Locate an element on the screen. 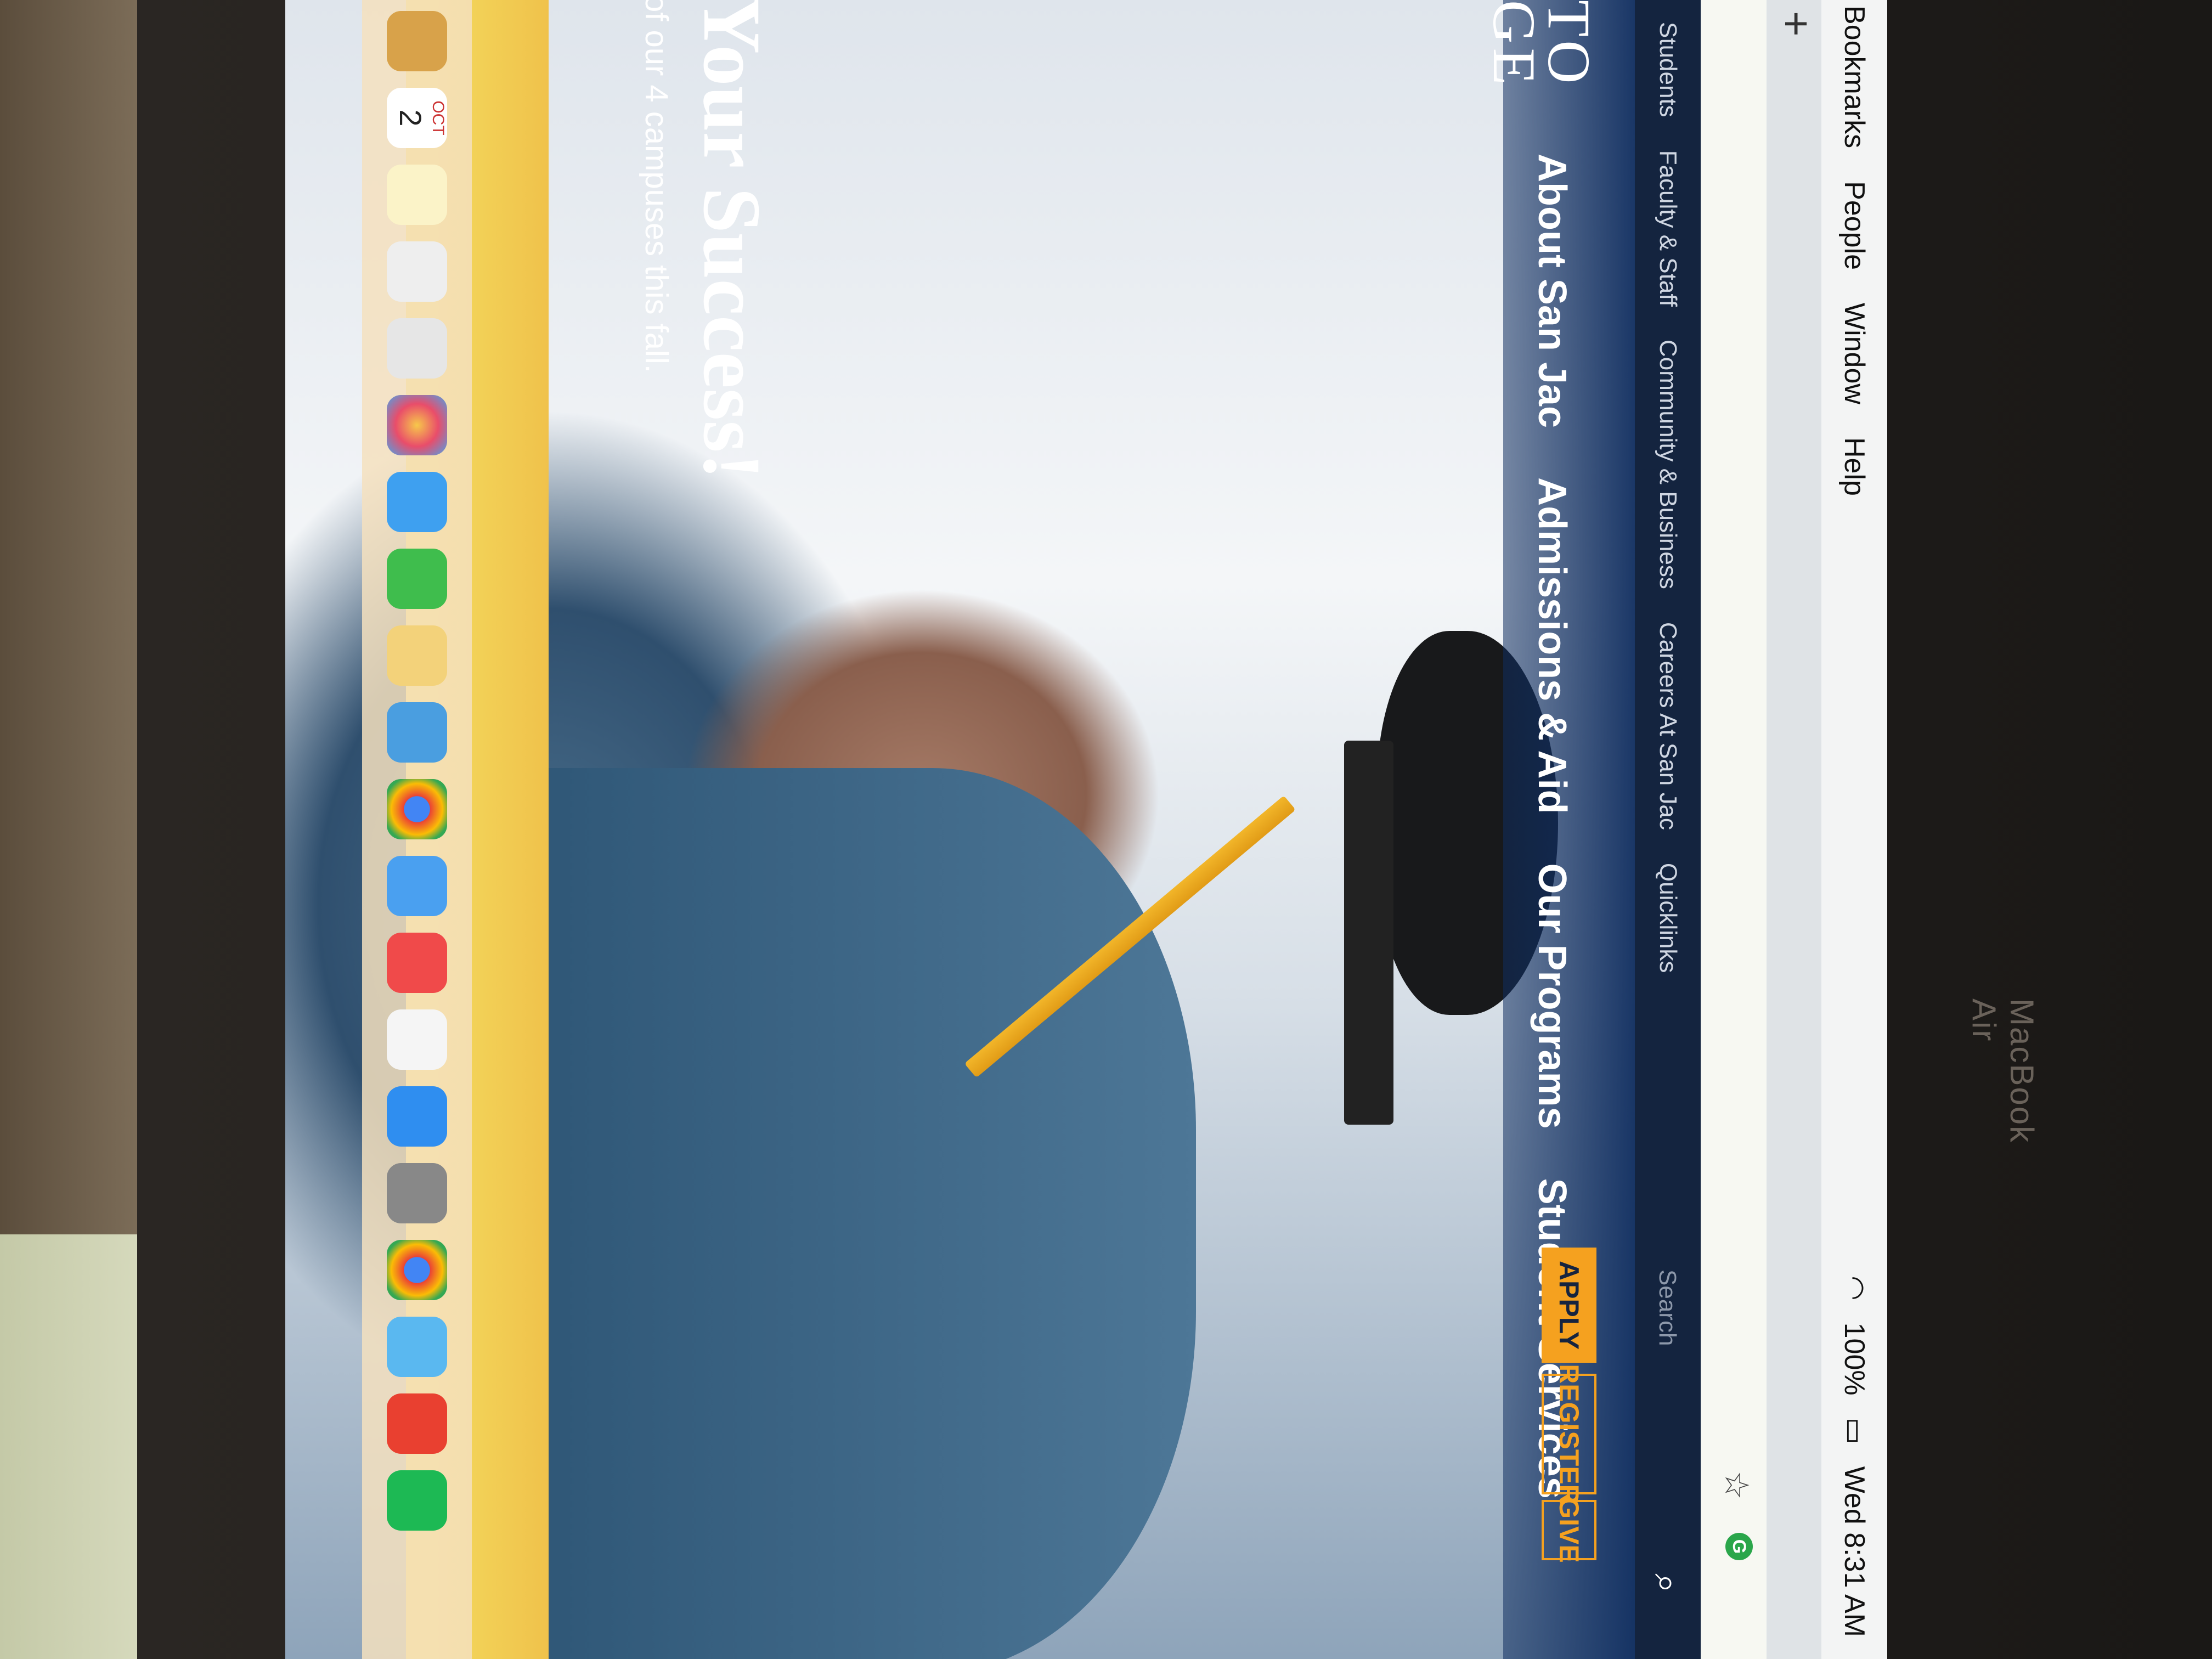 Image resolution: width=2212 pixels, height=1659 pixels. airdrop-icon is located at coordinates (417, 1347).